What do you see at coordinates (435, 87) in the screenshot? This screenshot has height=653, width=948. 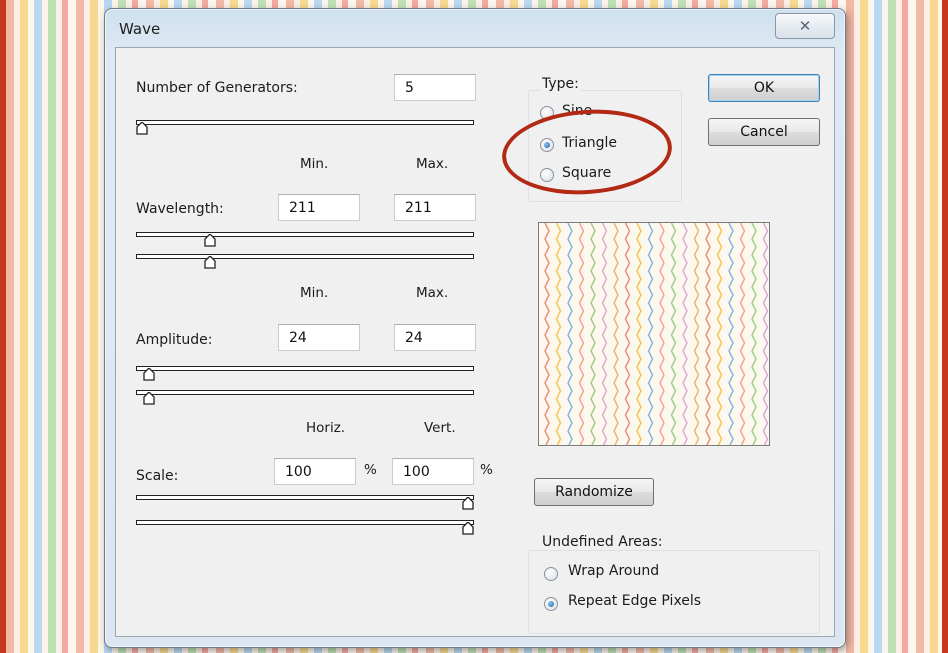 I see `generators-field: 5` at bounding box center [435, 87].